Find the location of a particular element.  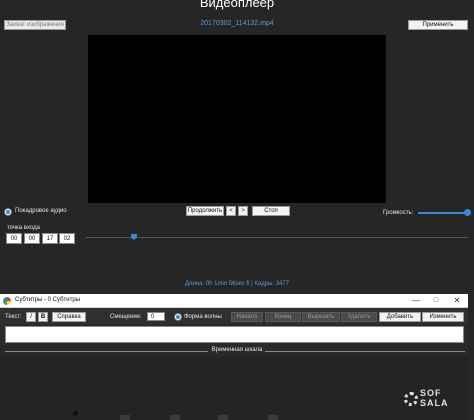

timeline-cursor is located at coordinates (75, 413).